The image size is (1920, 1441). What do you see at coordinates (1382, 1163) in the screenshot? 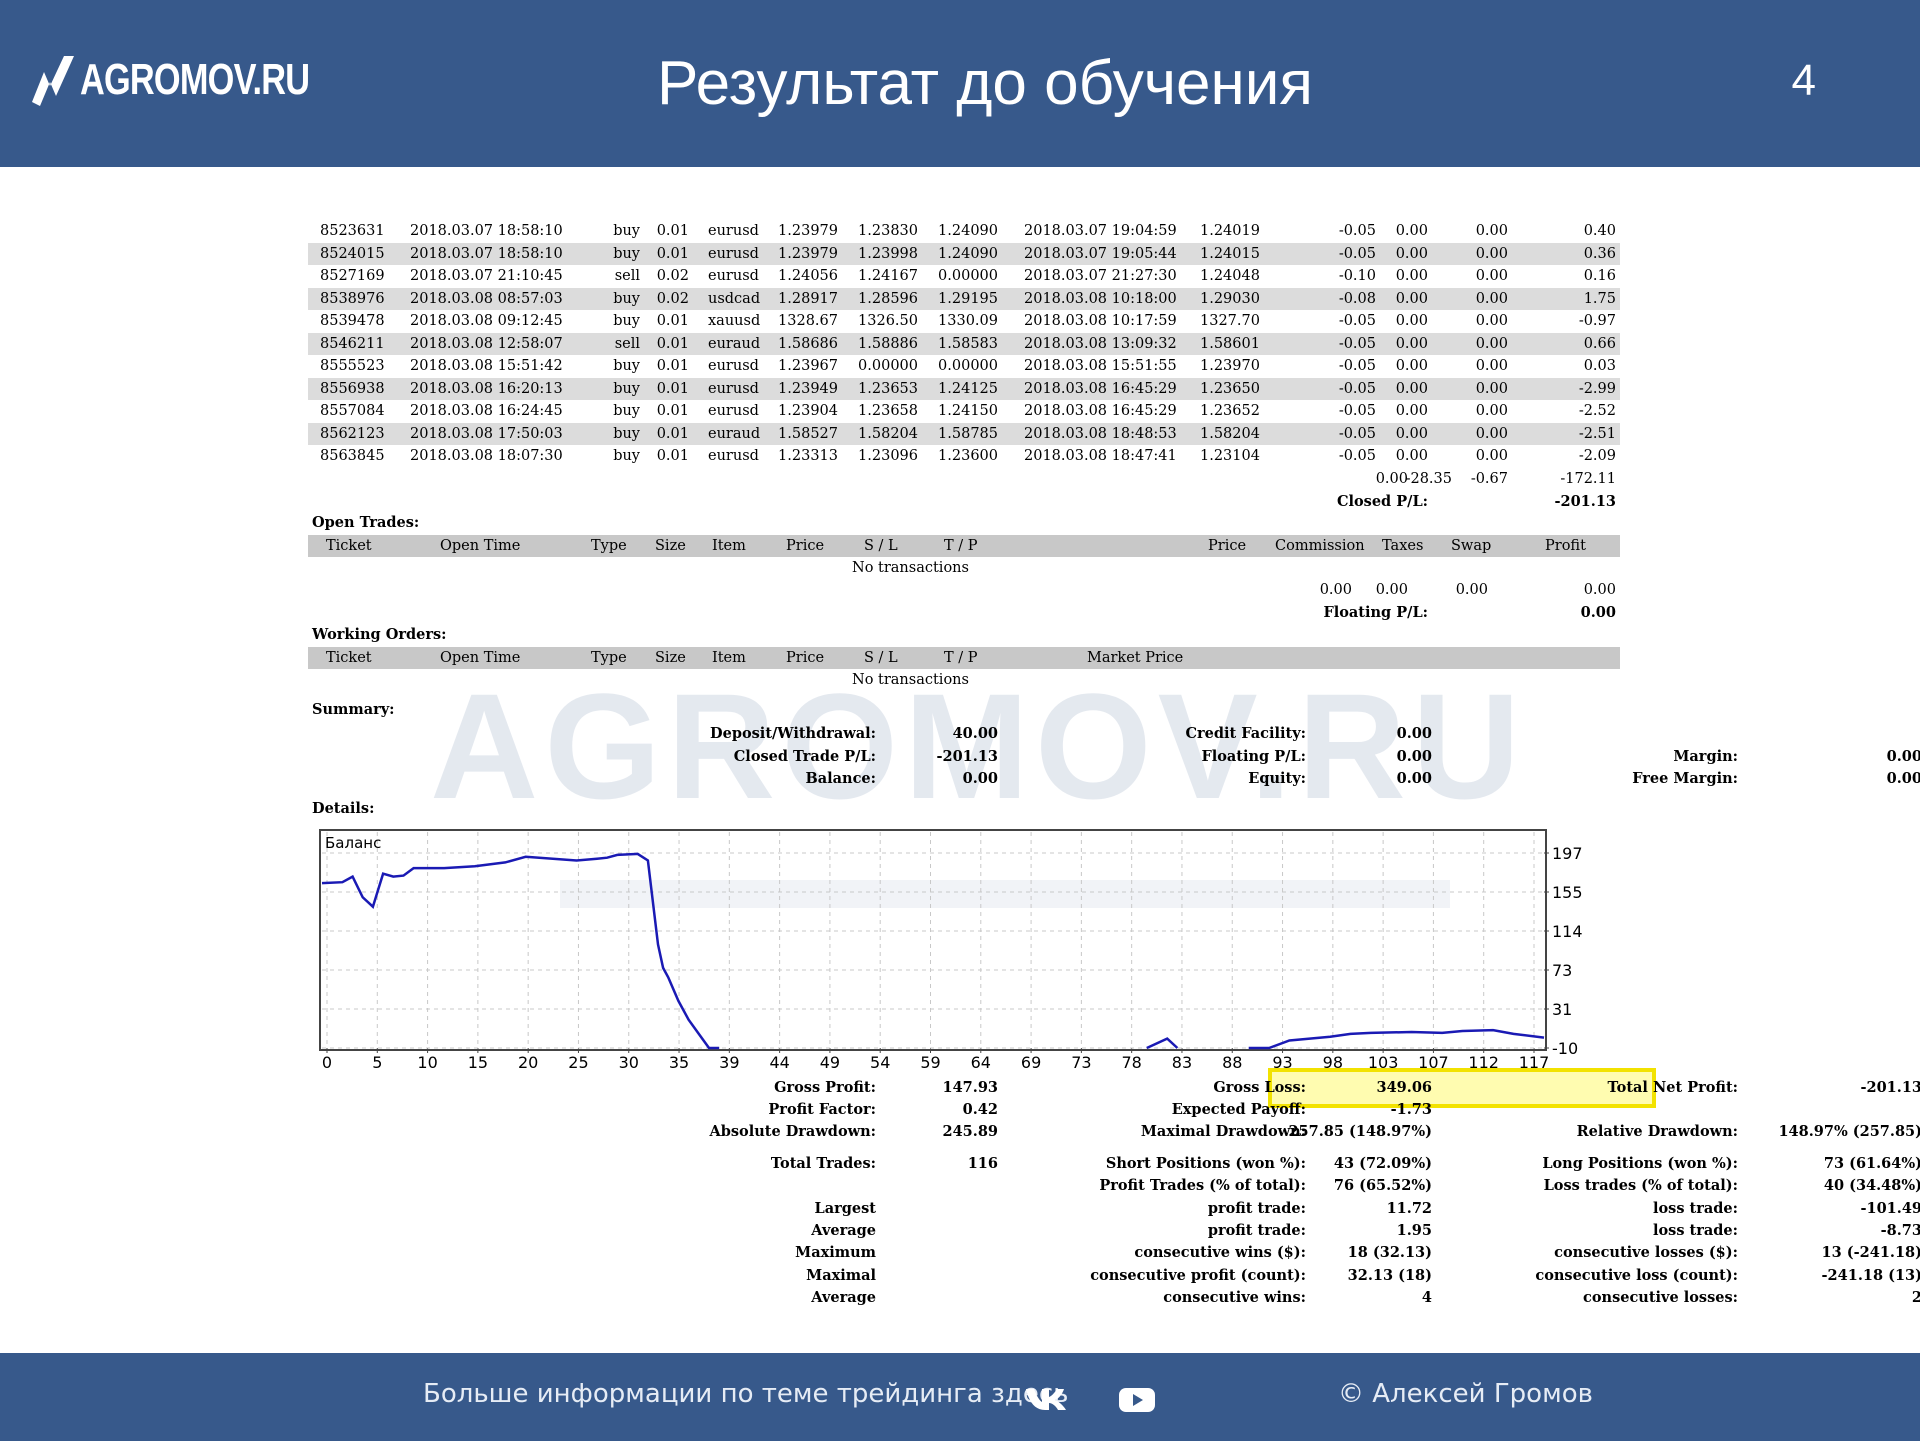
I see `short: 43 (72.09%)` at bounding box center [1382, 1163].